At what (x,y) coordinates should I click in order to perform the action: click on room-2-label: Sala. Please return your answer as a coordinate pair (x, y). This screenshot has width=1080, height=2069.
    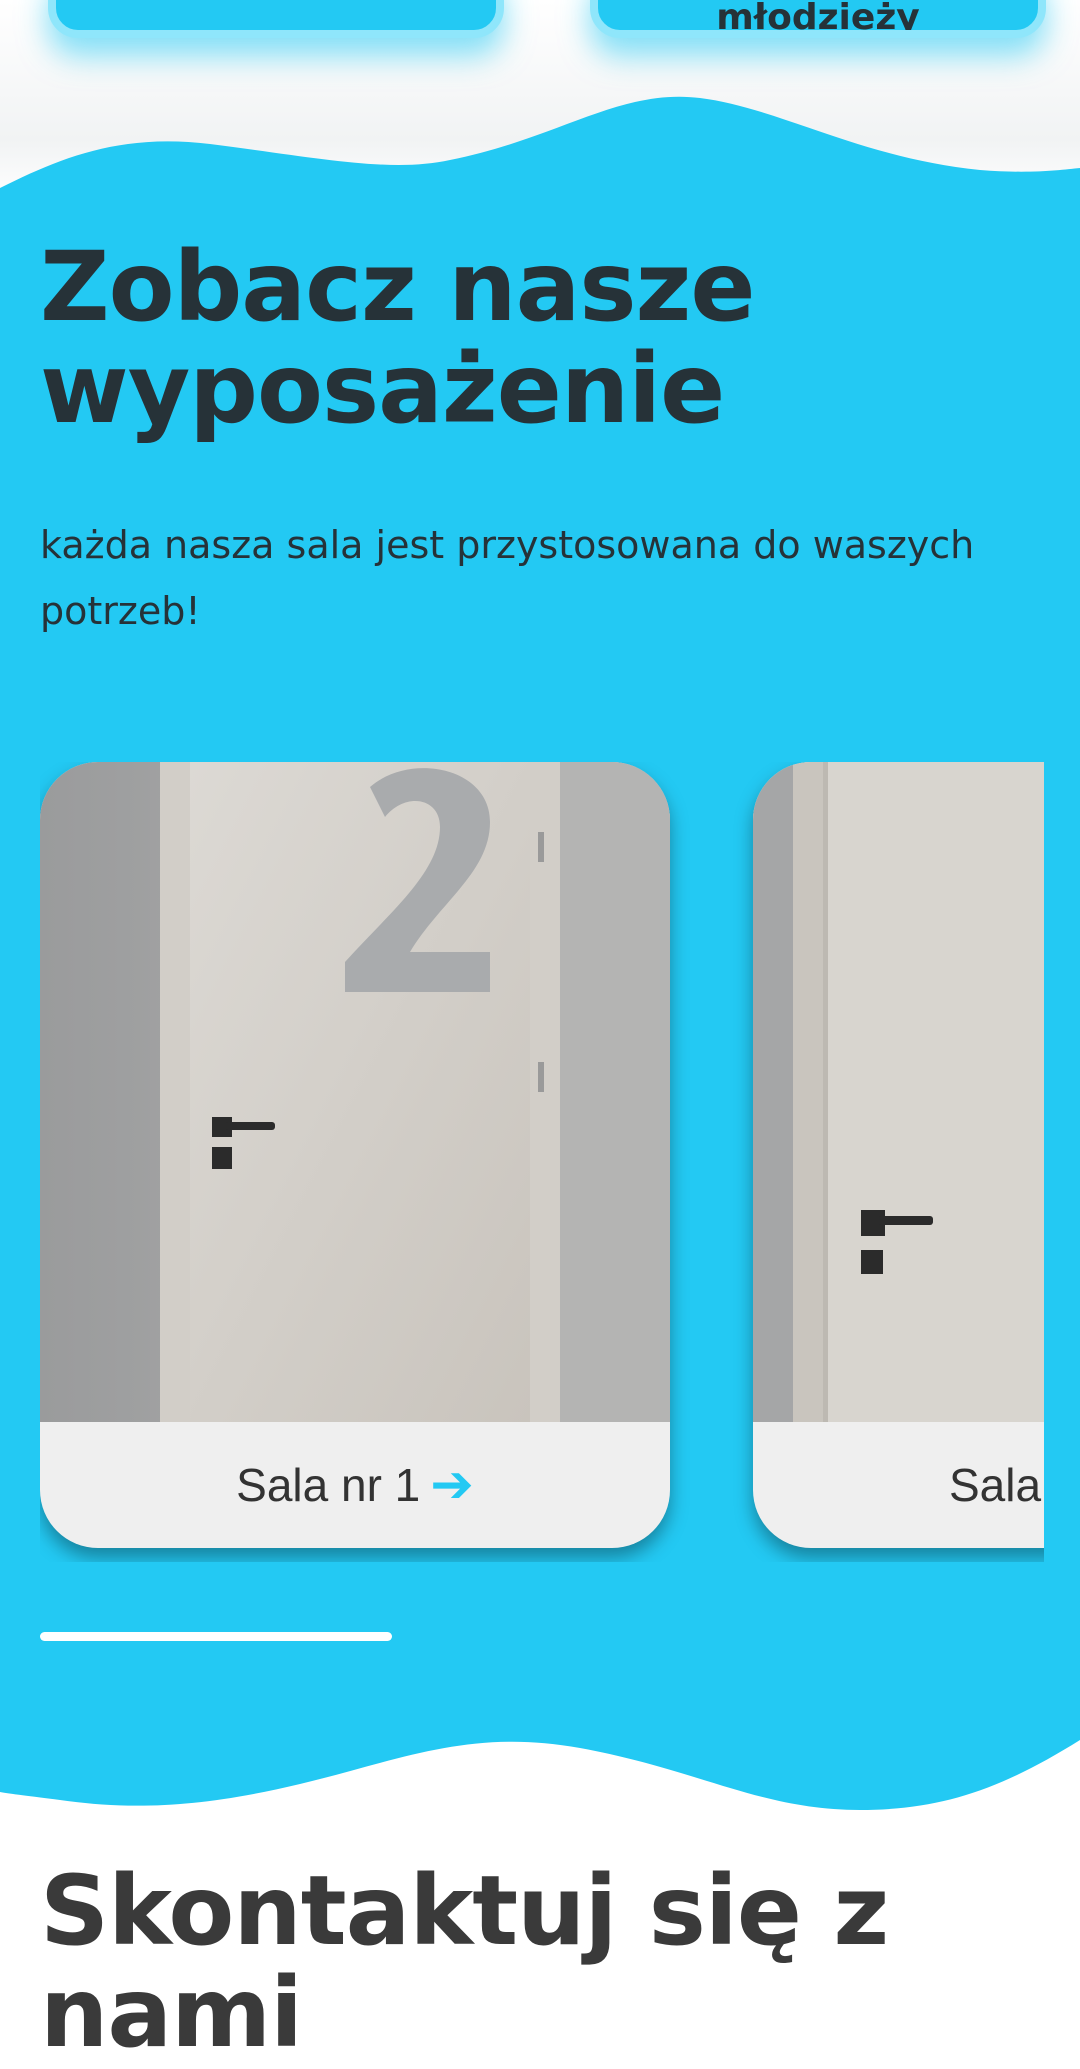
    Looking at the image, I should click on (995, 1485).